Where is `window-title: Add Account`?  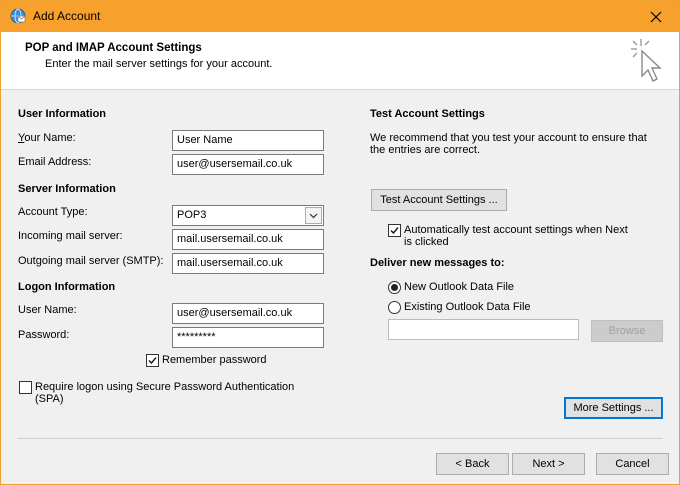 window-title: Add Account is located at coordinates (67, 16).